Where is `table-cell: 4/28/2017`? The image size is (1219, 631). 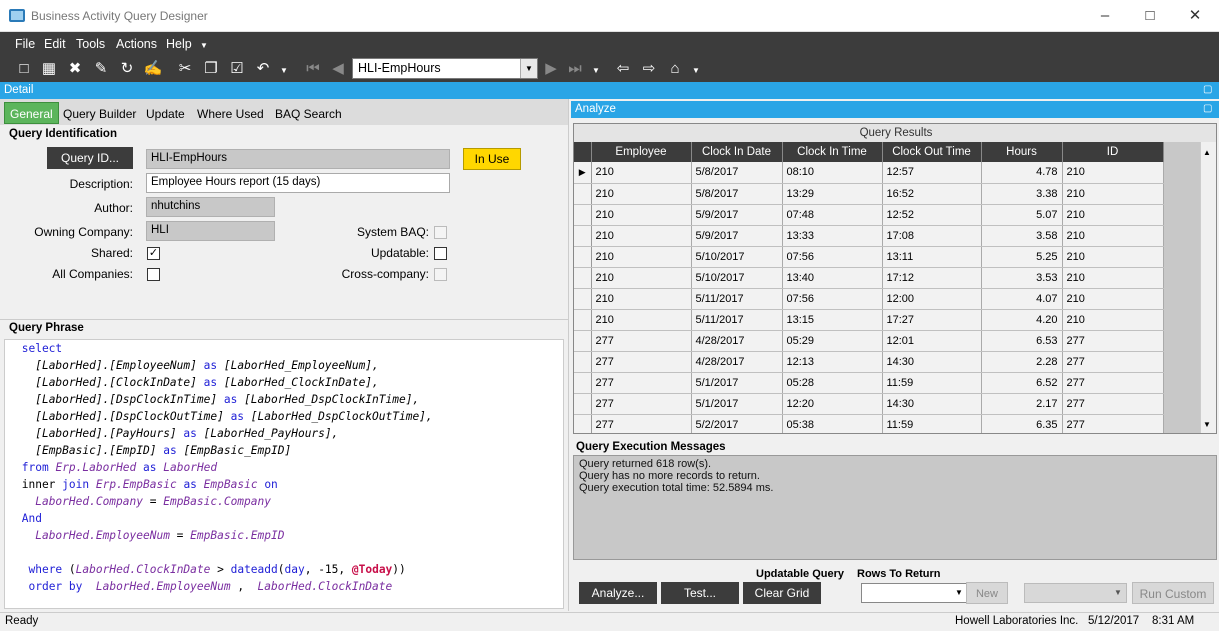
table-cell: 4/28/2017 is located at coordinates (737, 341).